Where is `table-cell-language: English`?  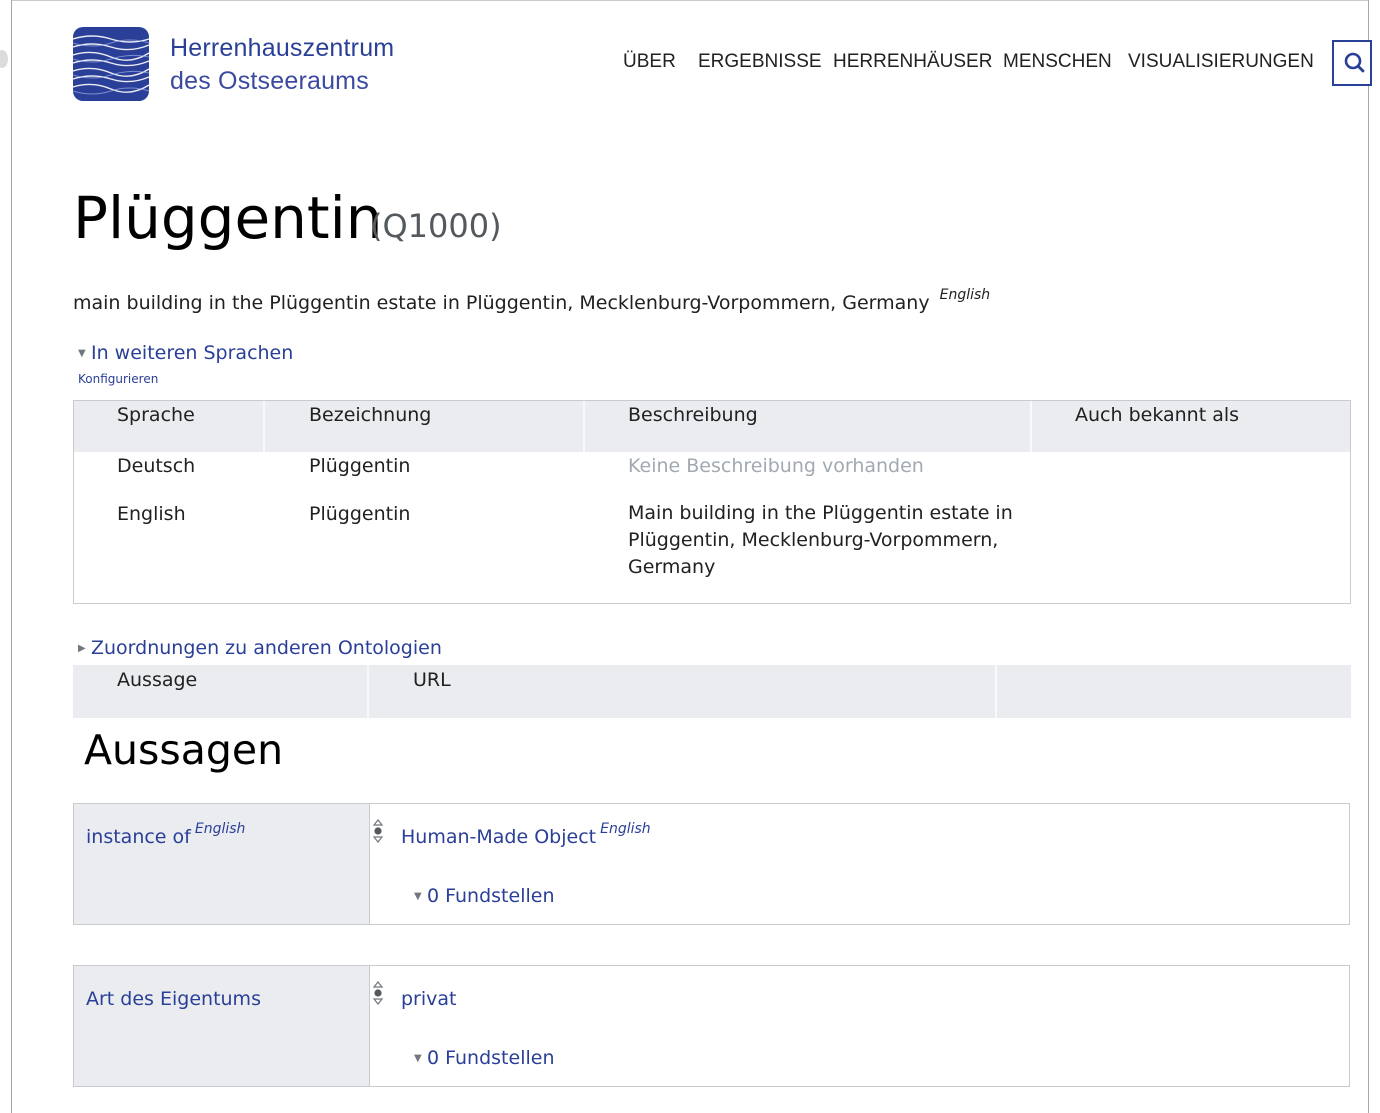
table-cell-language: English is located at coordinates (151, 514).